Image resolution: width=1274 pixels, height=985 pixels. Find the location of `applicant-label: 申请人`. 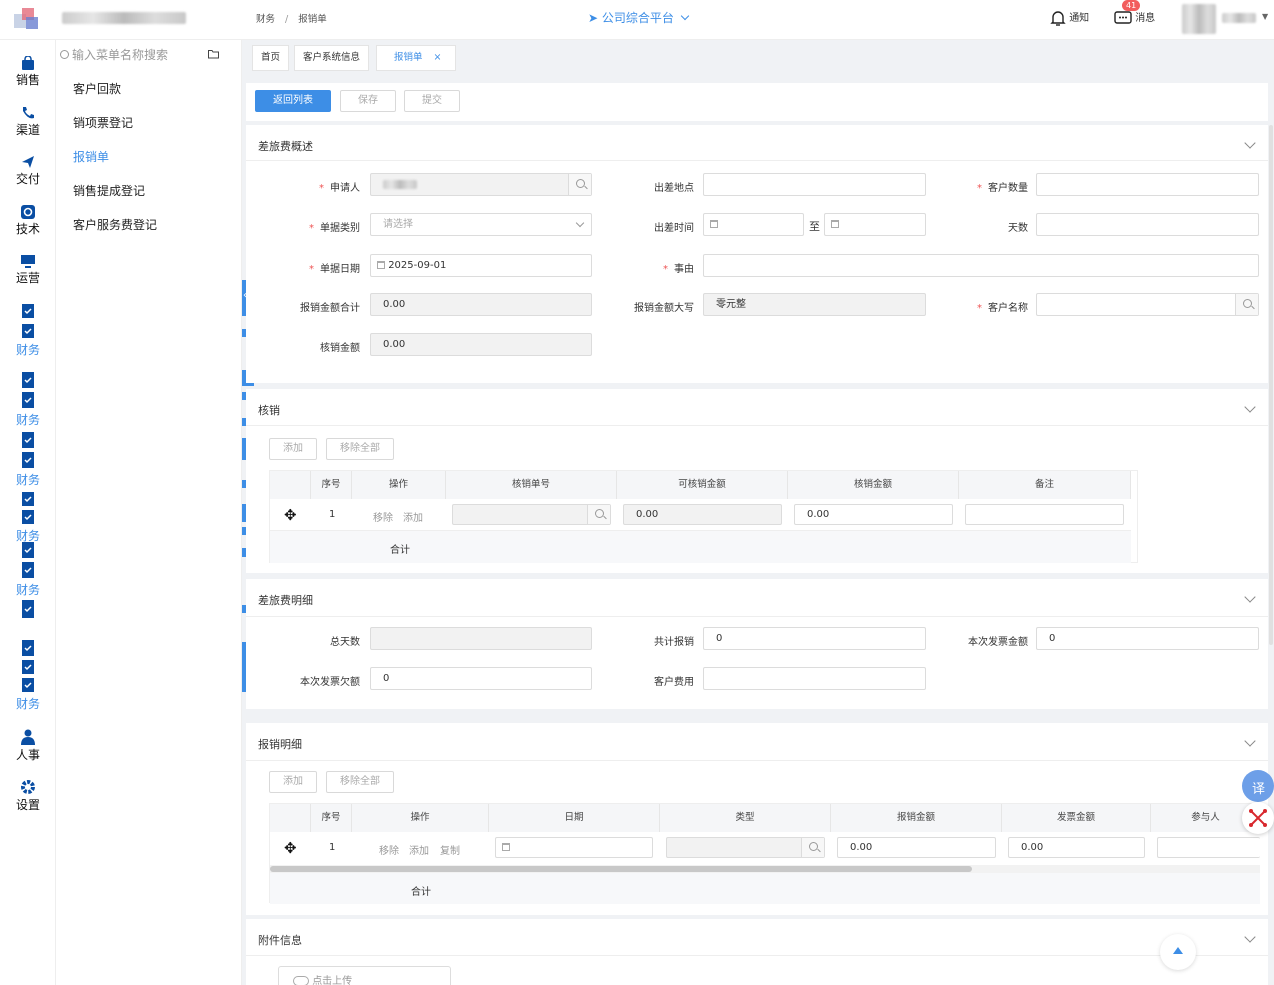

applicant-label: 申请人 is located at coordinates (345, 188).